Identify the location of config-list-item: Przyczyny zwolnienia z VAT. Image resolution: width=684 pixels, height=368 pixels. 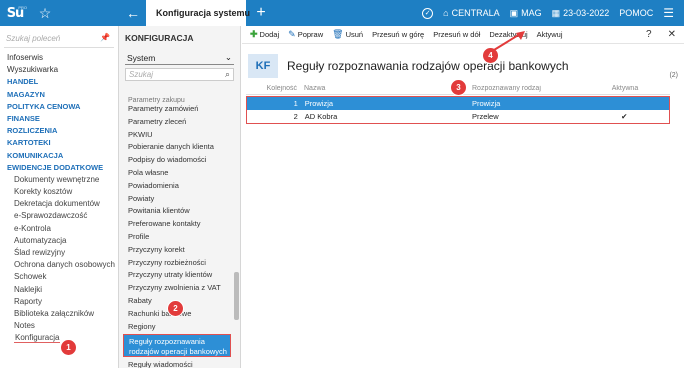
(177, 288).